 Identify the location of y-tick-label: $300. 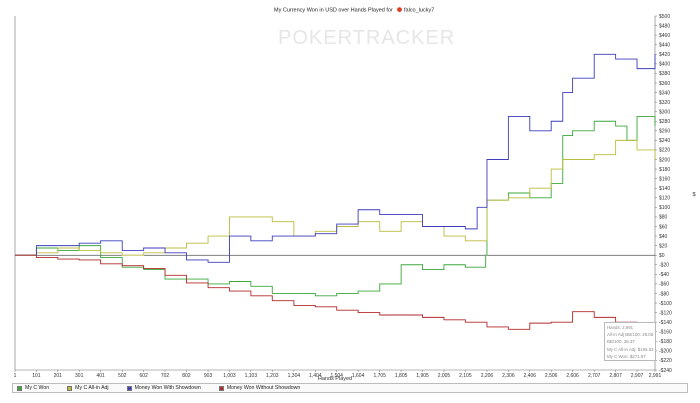
(664, 112).